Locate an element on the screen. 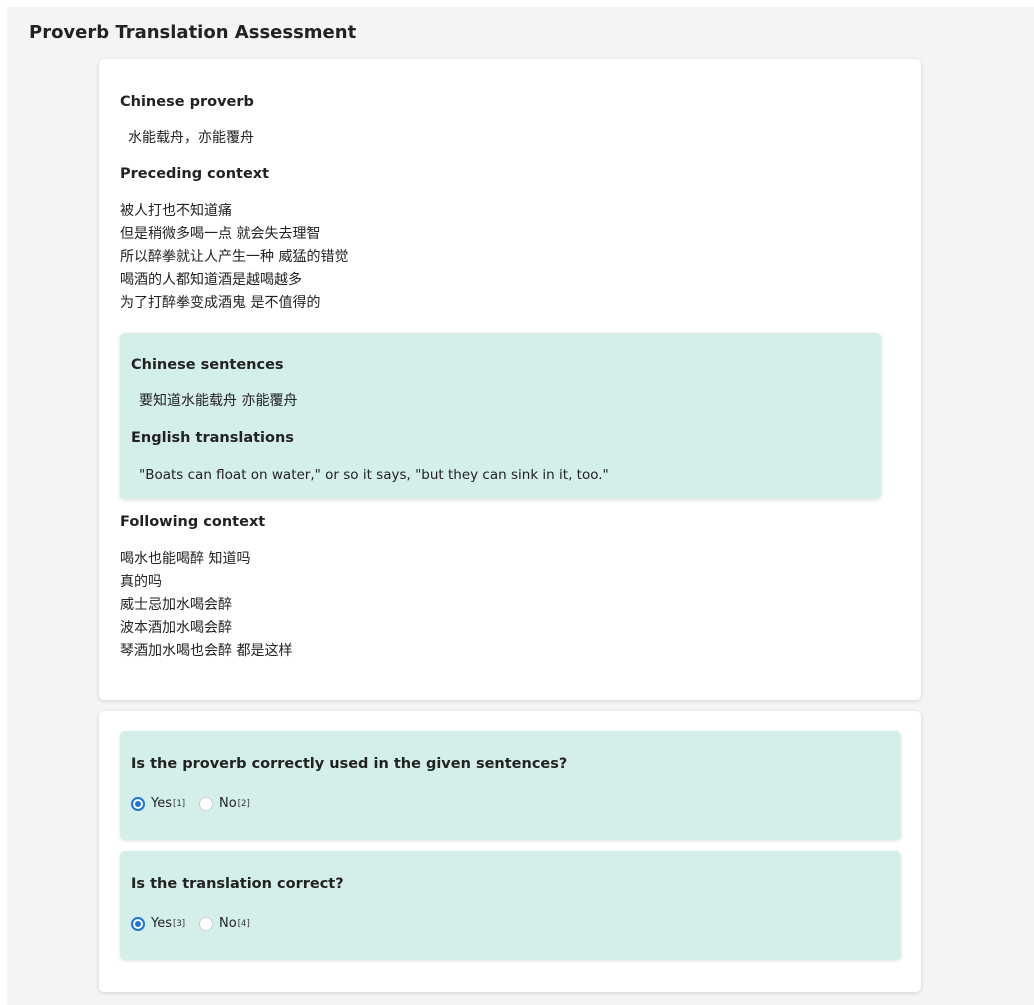 The width and height of the screenshot is (1034, 1005). radio-group: Yes [3] No [4] is located at coordinates (197, 924).